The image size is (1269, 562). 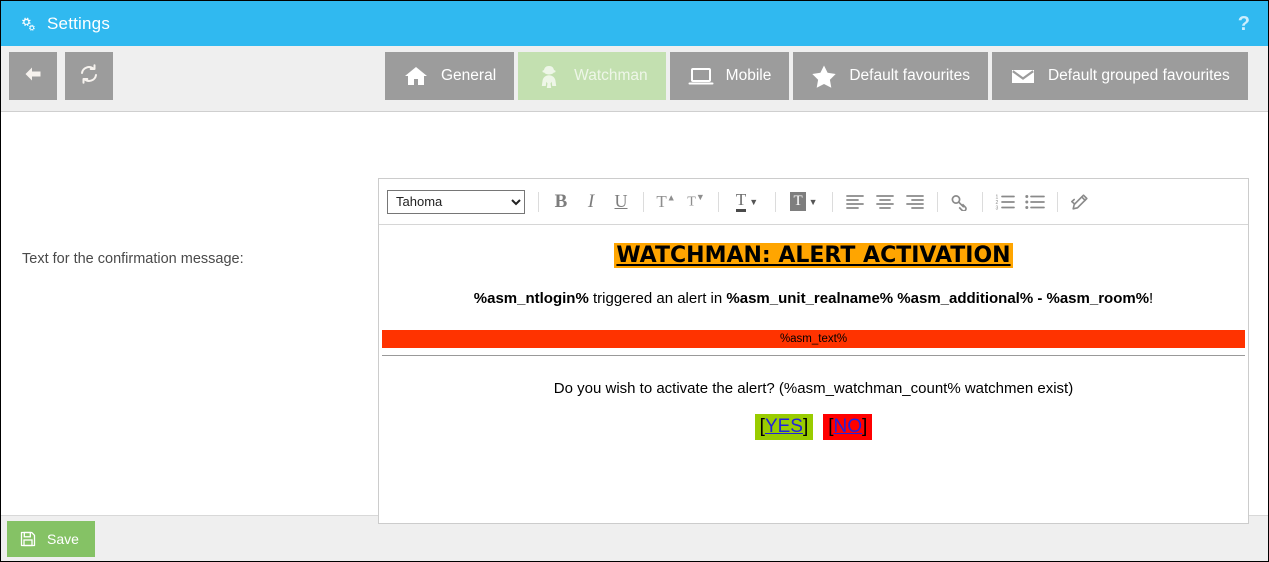 What do you see at coordinates (813, 339) in the screenshot?
I see `alert-text-bar: %asm_text%` at bounding box center [813, 339].